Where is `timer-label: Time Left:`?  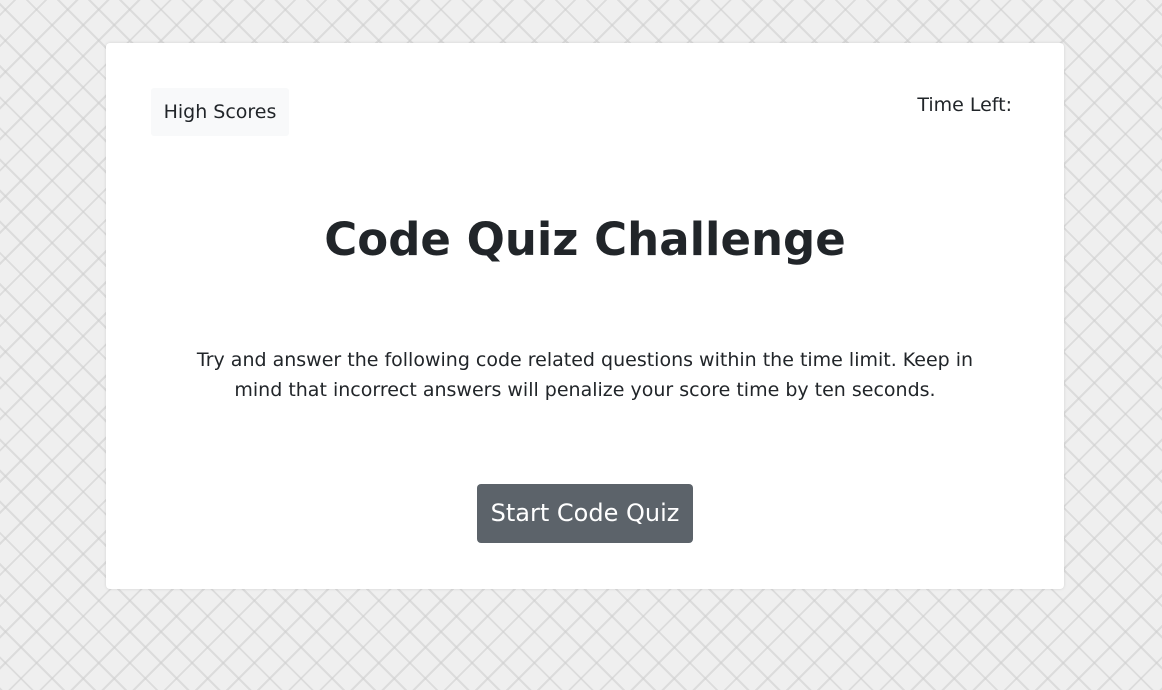 timer-label: Time Left: is located at coordinates (964, 105).